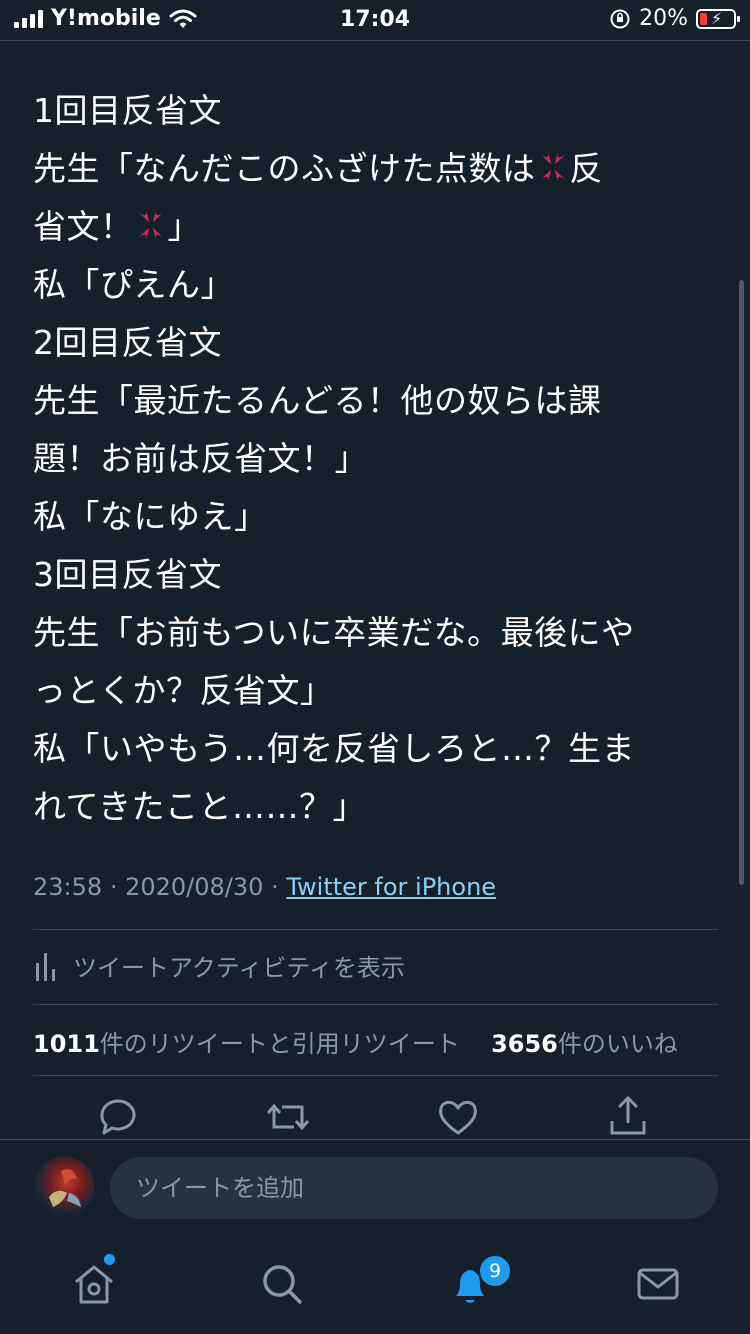 The image size is (750, 1334). Describe the element at coordinates (495, 1271) in the screenshot. I see `notification-badge: 9` at that location.